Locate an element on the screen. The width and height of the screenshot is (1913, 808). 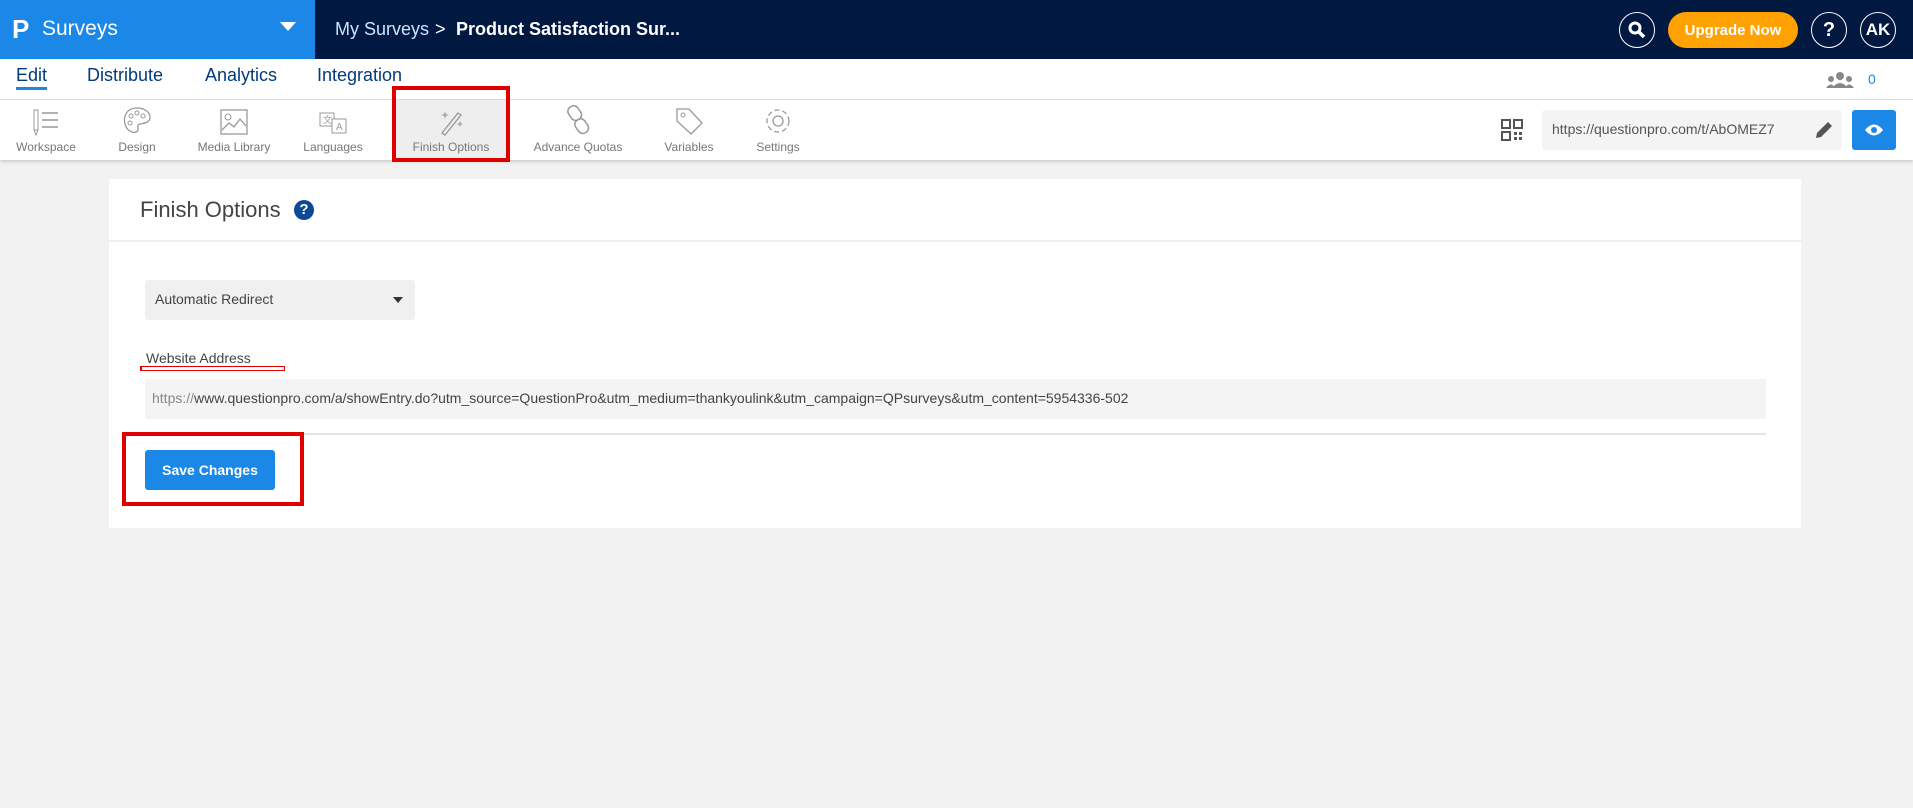
survey-url-field: https://questionpro.com/t/AbOMEZ7 is located at coordinates (1692, 130).